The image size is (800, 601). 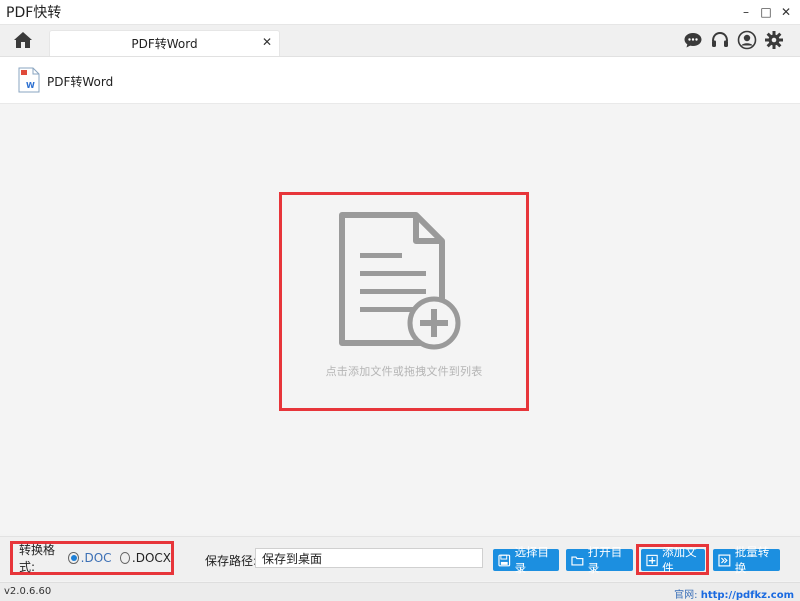 What do you see at coordinates (400, 80) in the screenshot?
I see `page-header: W PDF转Word` at bounding box center [400, 80].